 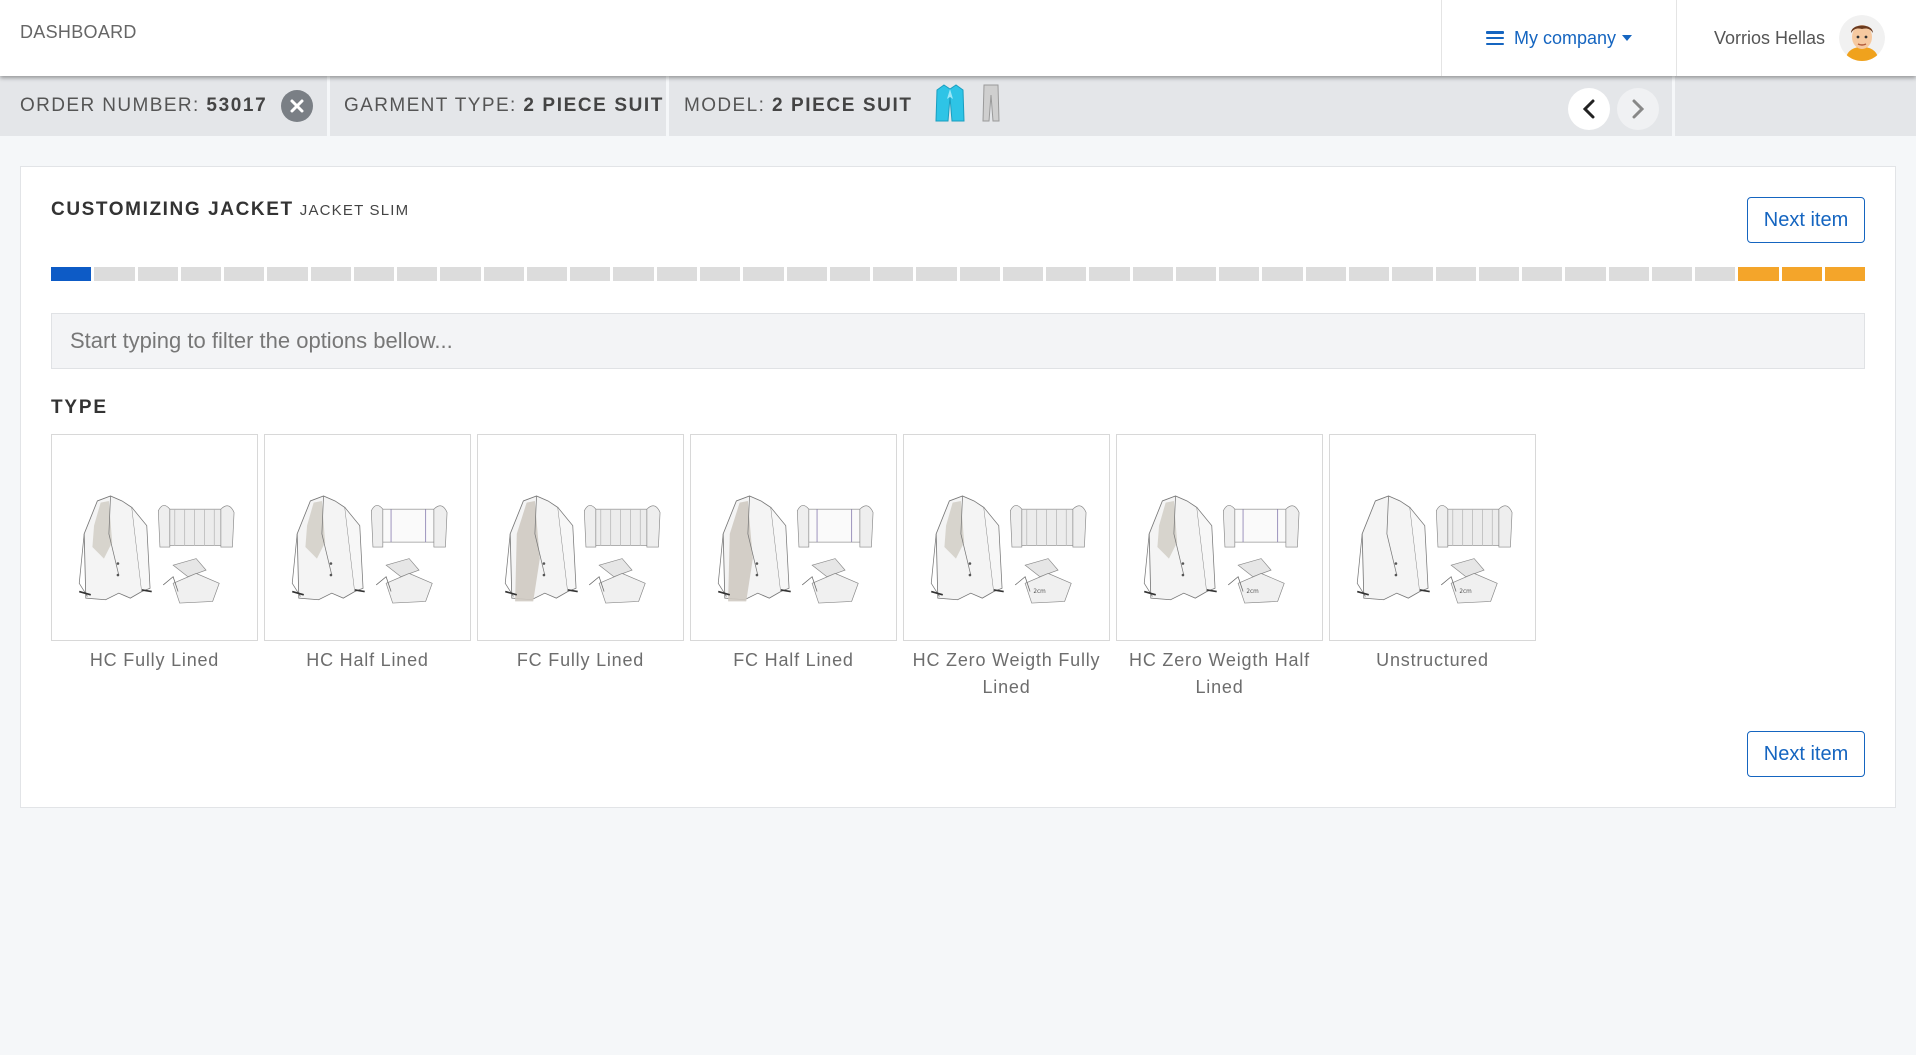 I want to click on model-label: MODEL:, so click(x=725, y=105).